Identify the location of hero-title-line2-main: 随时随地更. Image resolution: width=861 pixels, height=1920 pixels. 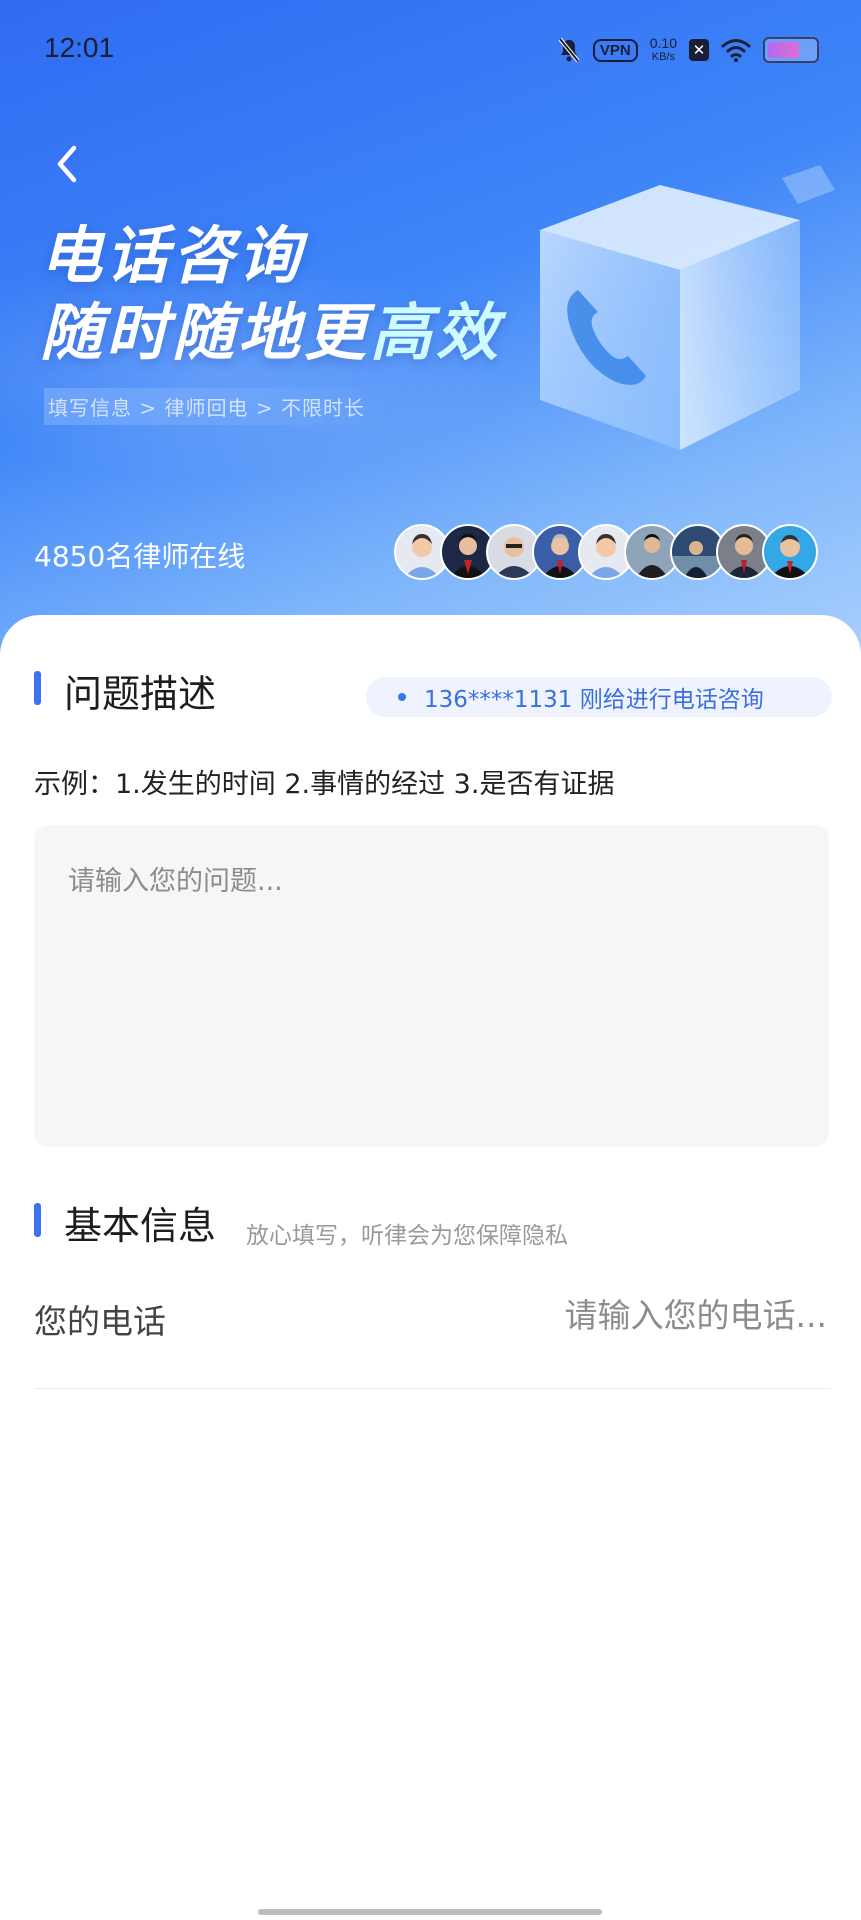
(205, 332).